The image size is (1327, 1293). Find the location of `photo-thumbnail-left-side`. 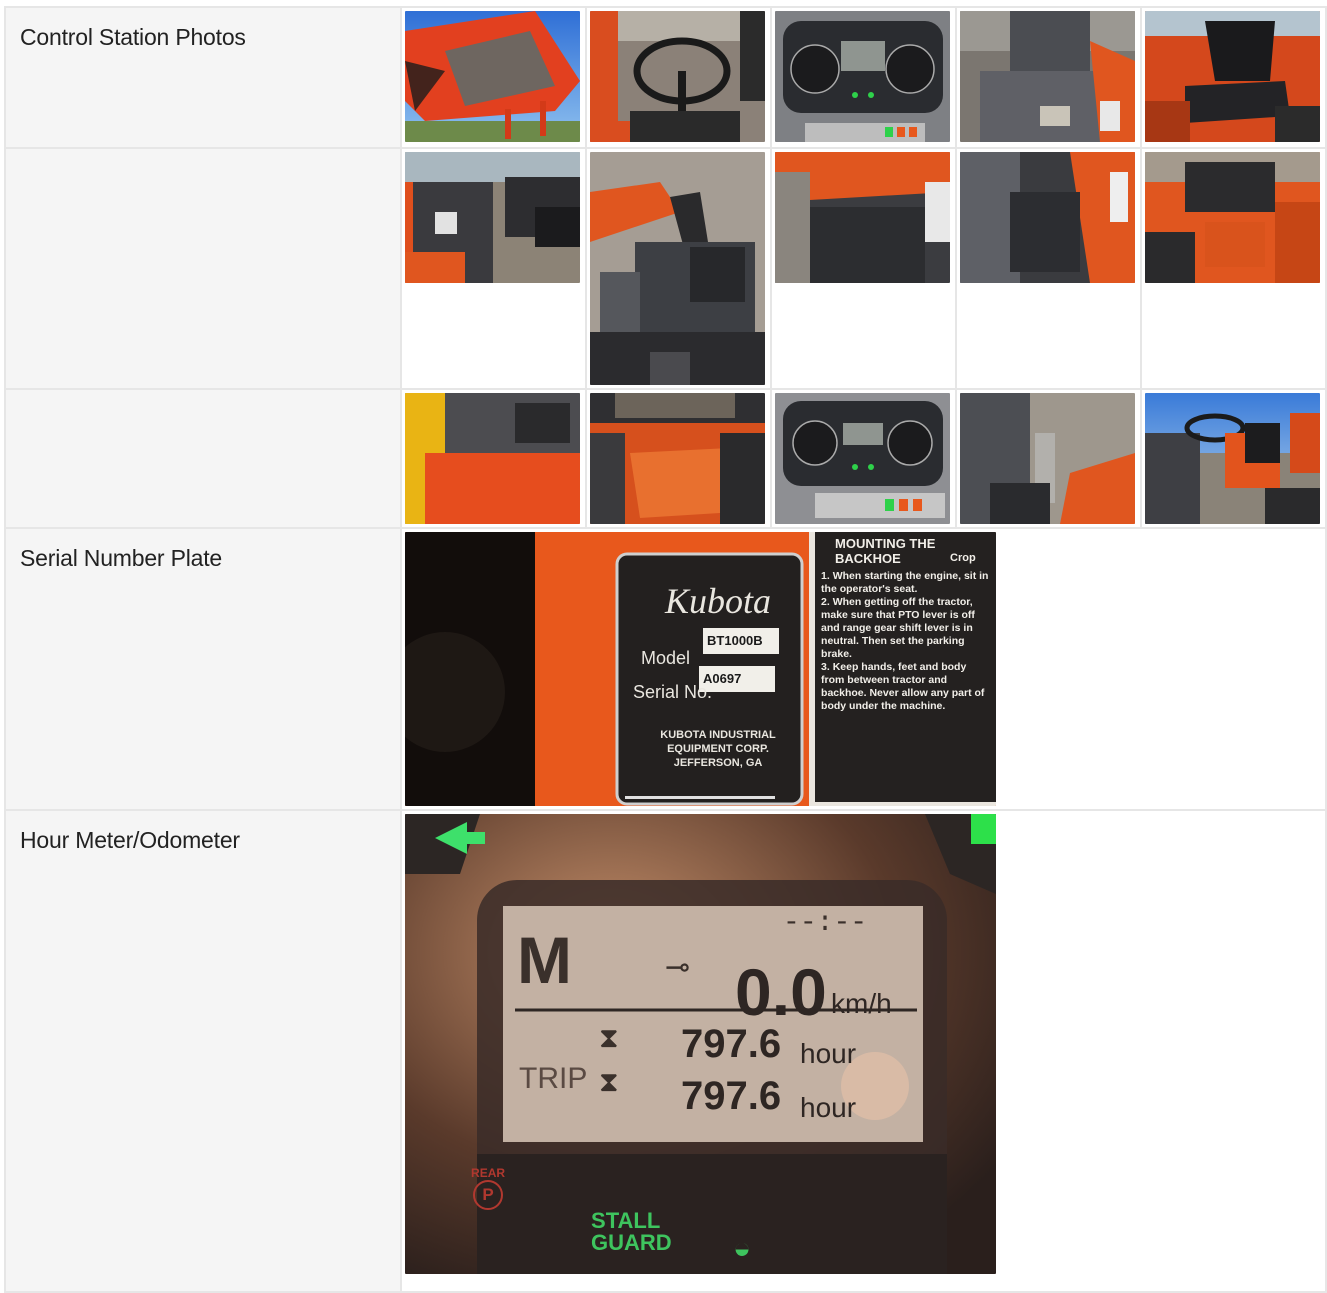

photo-thumbnail-left-side is located at coordinates (493, 217).